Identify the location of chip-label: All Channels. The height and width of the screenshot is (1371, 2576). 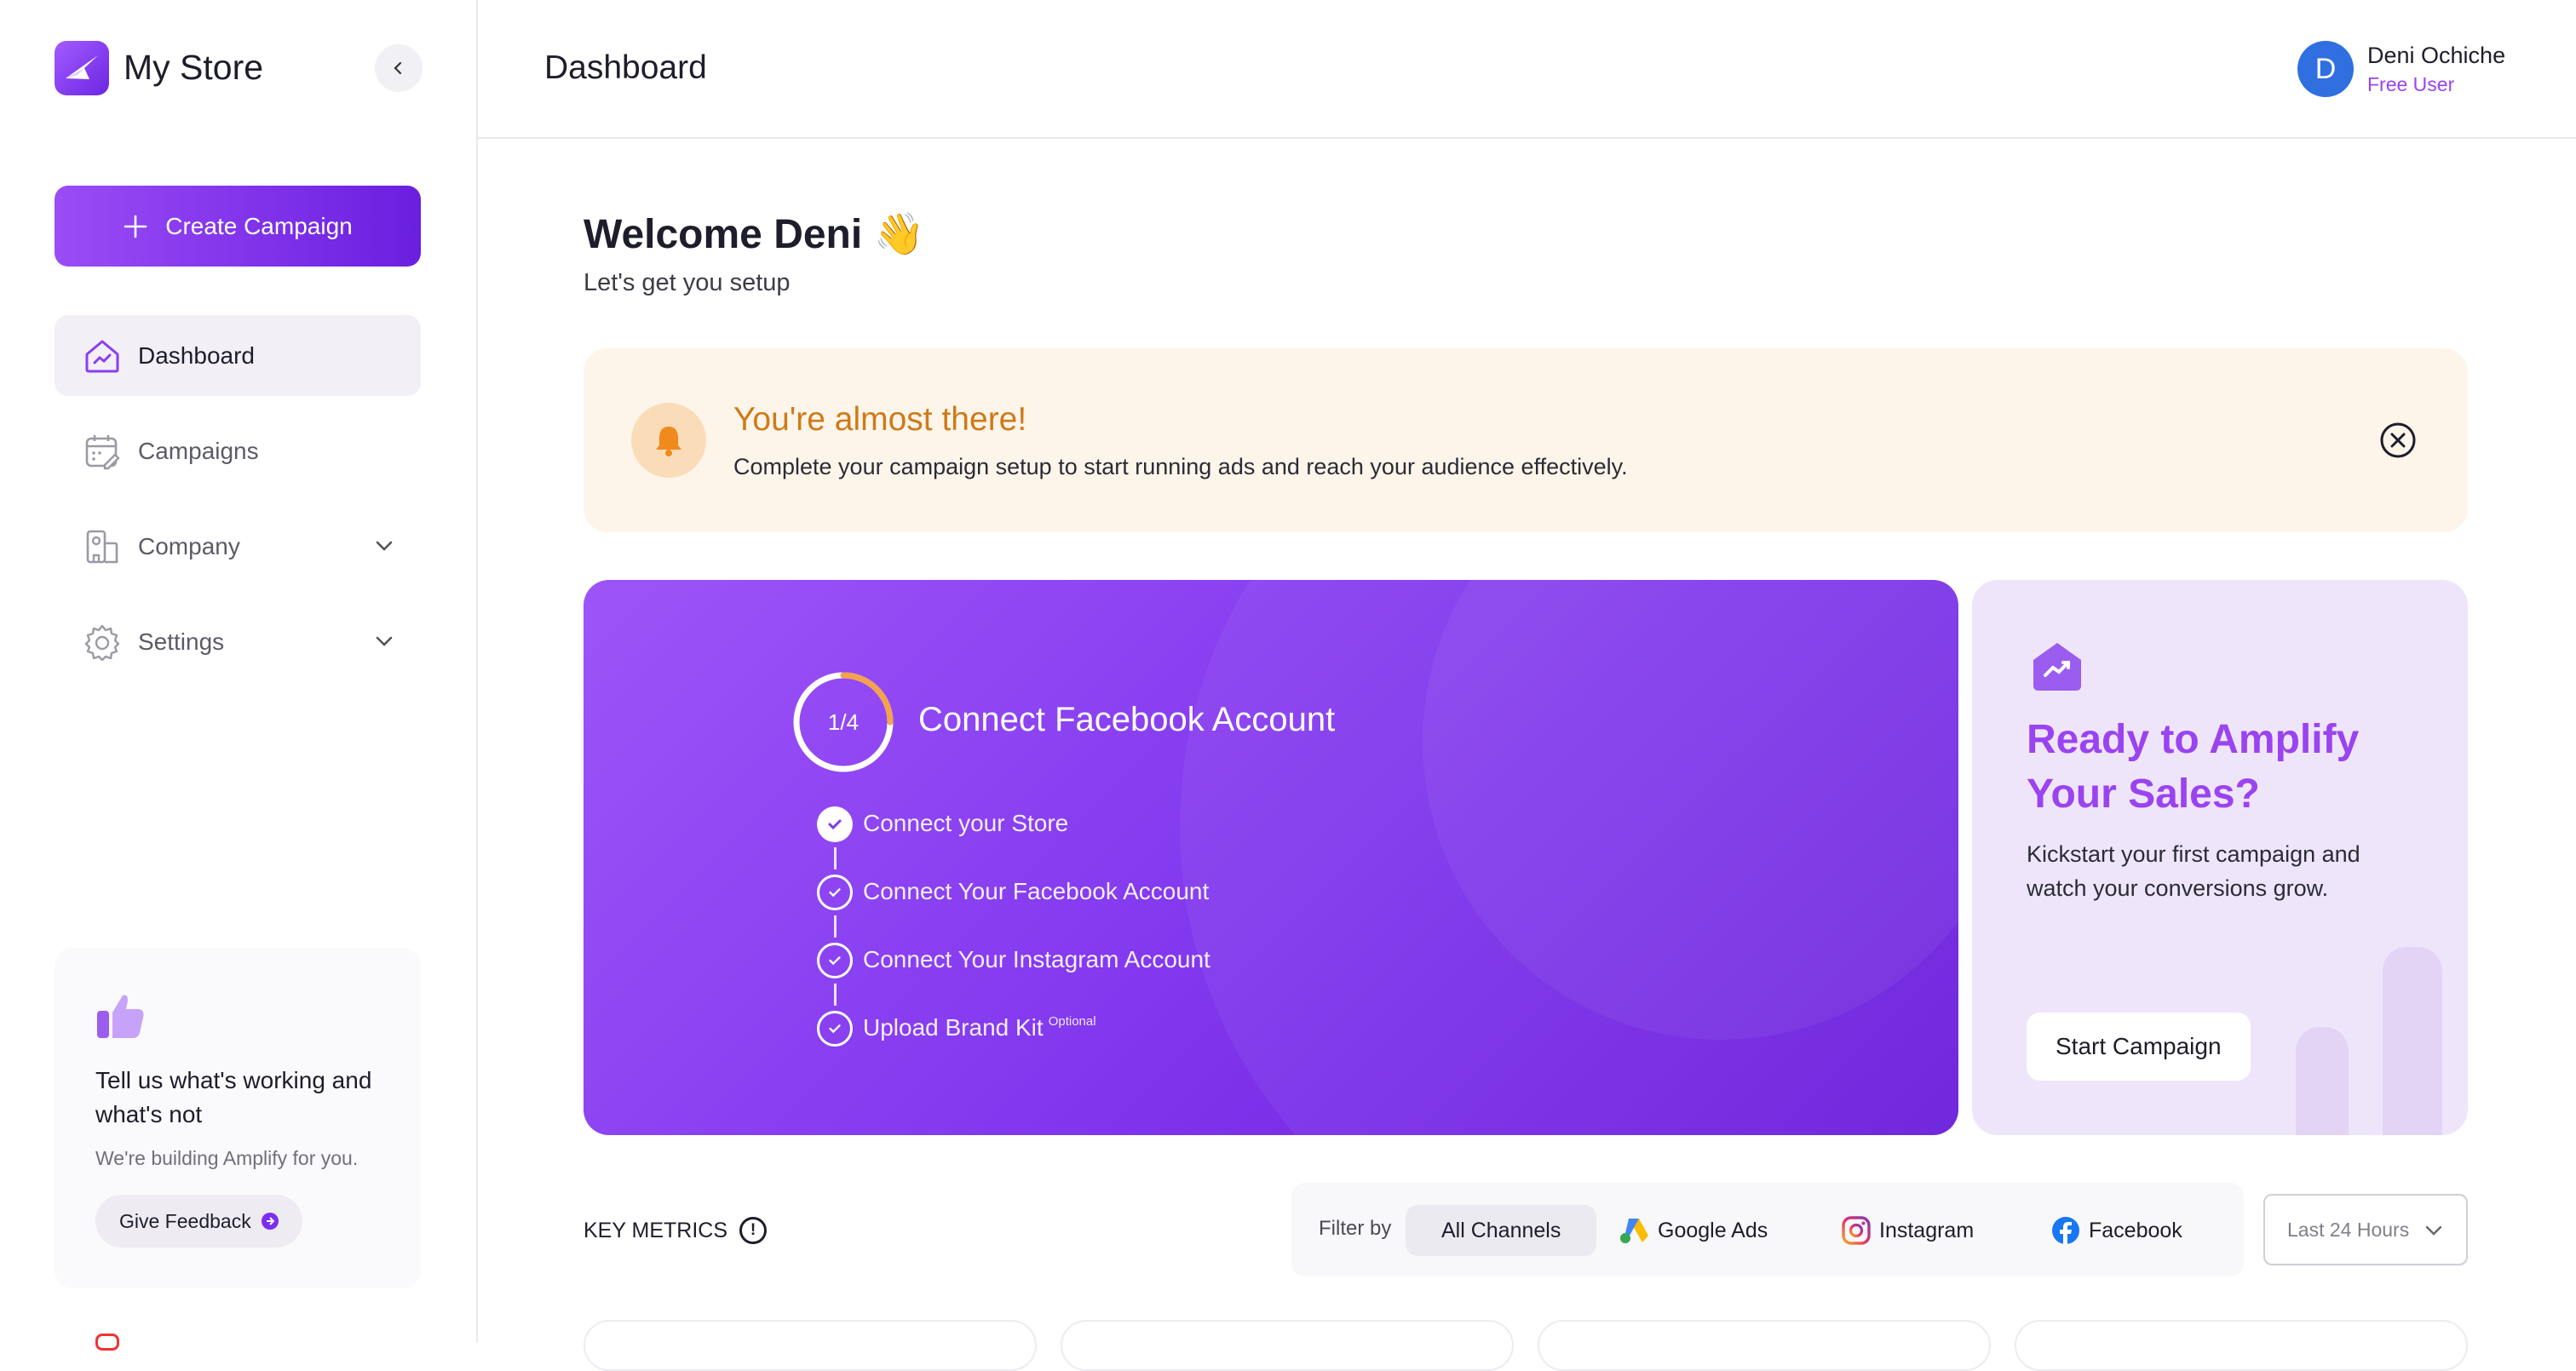
(1501, 1230).